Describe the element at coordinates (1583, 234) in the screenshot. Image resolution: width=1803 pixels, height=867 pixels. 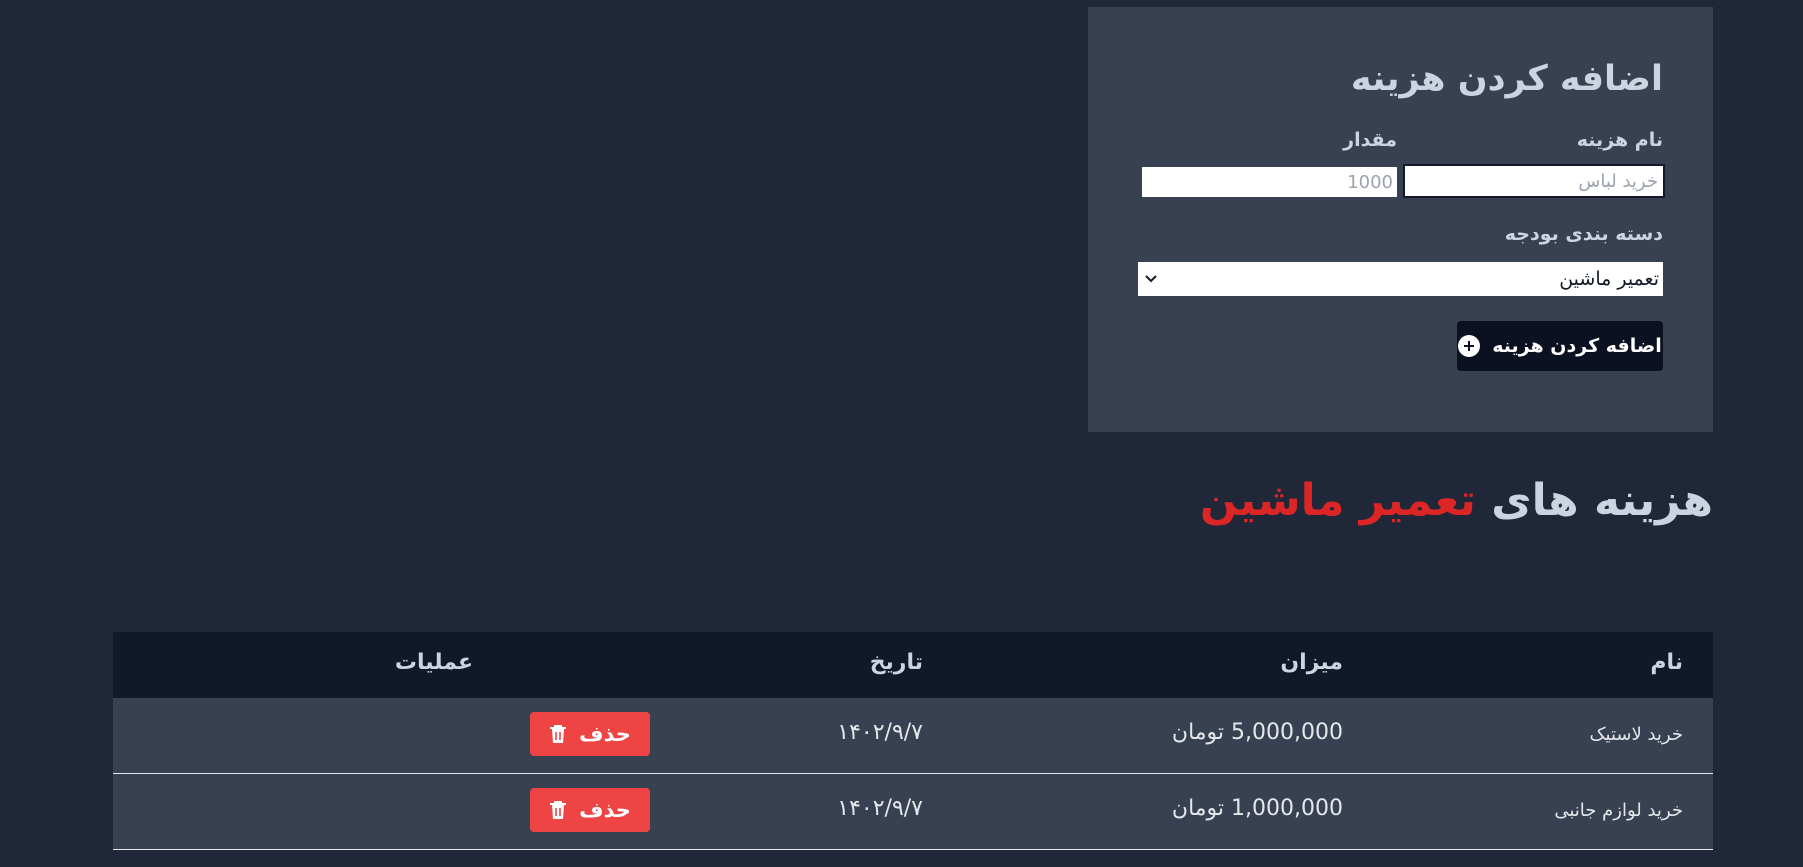
I see `budget-category-label: دسته بندی بودجه` at that location.